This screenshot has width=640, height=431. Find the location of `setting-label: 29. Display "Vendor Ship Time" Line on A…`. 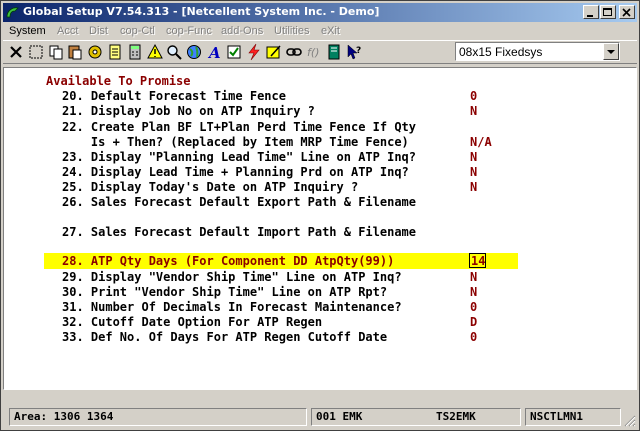

setting-label: 29. Display "Vendor Ship Time" Line on A… is located at coordinates (232, 277).